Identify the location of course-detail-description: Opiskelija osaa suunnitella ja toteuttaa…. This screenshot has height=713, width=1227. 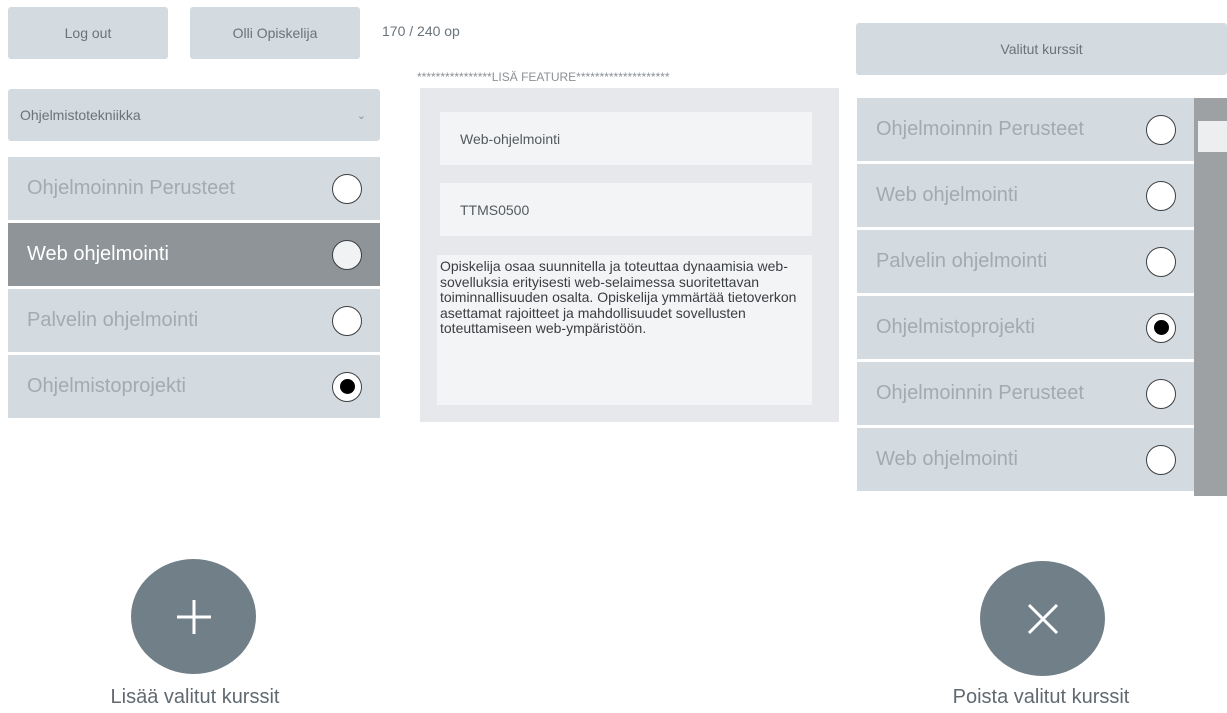
(624, 330).